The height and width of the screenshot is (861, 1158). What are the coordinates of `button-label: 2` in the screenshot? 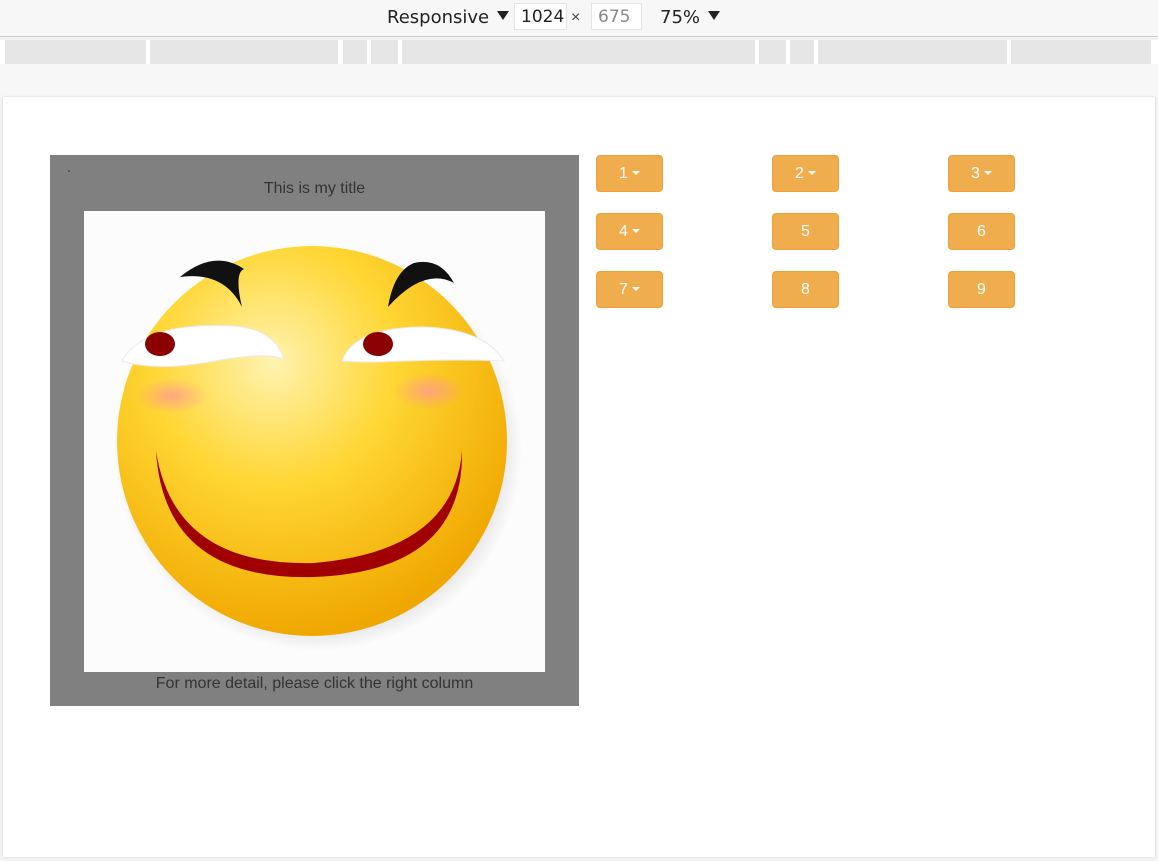 It's located at (799, 173).